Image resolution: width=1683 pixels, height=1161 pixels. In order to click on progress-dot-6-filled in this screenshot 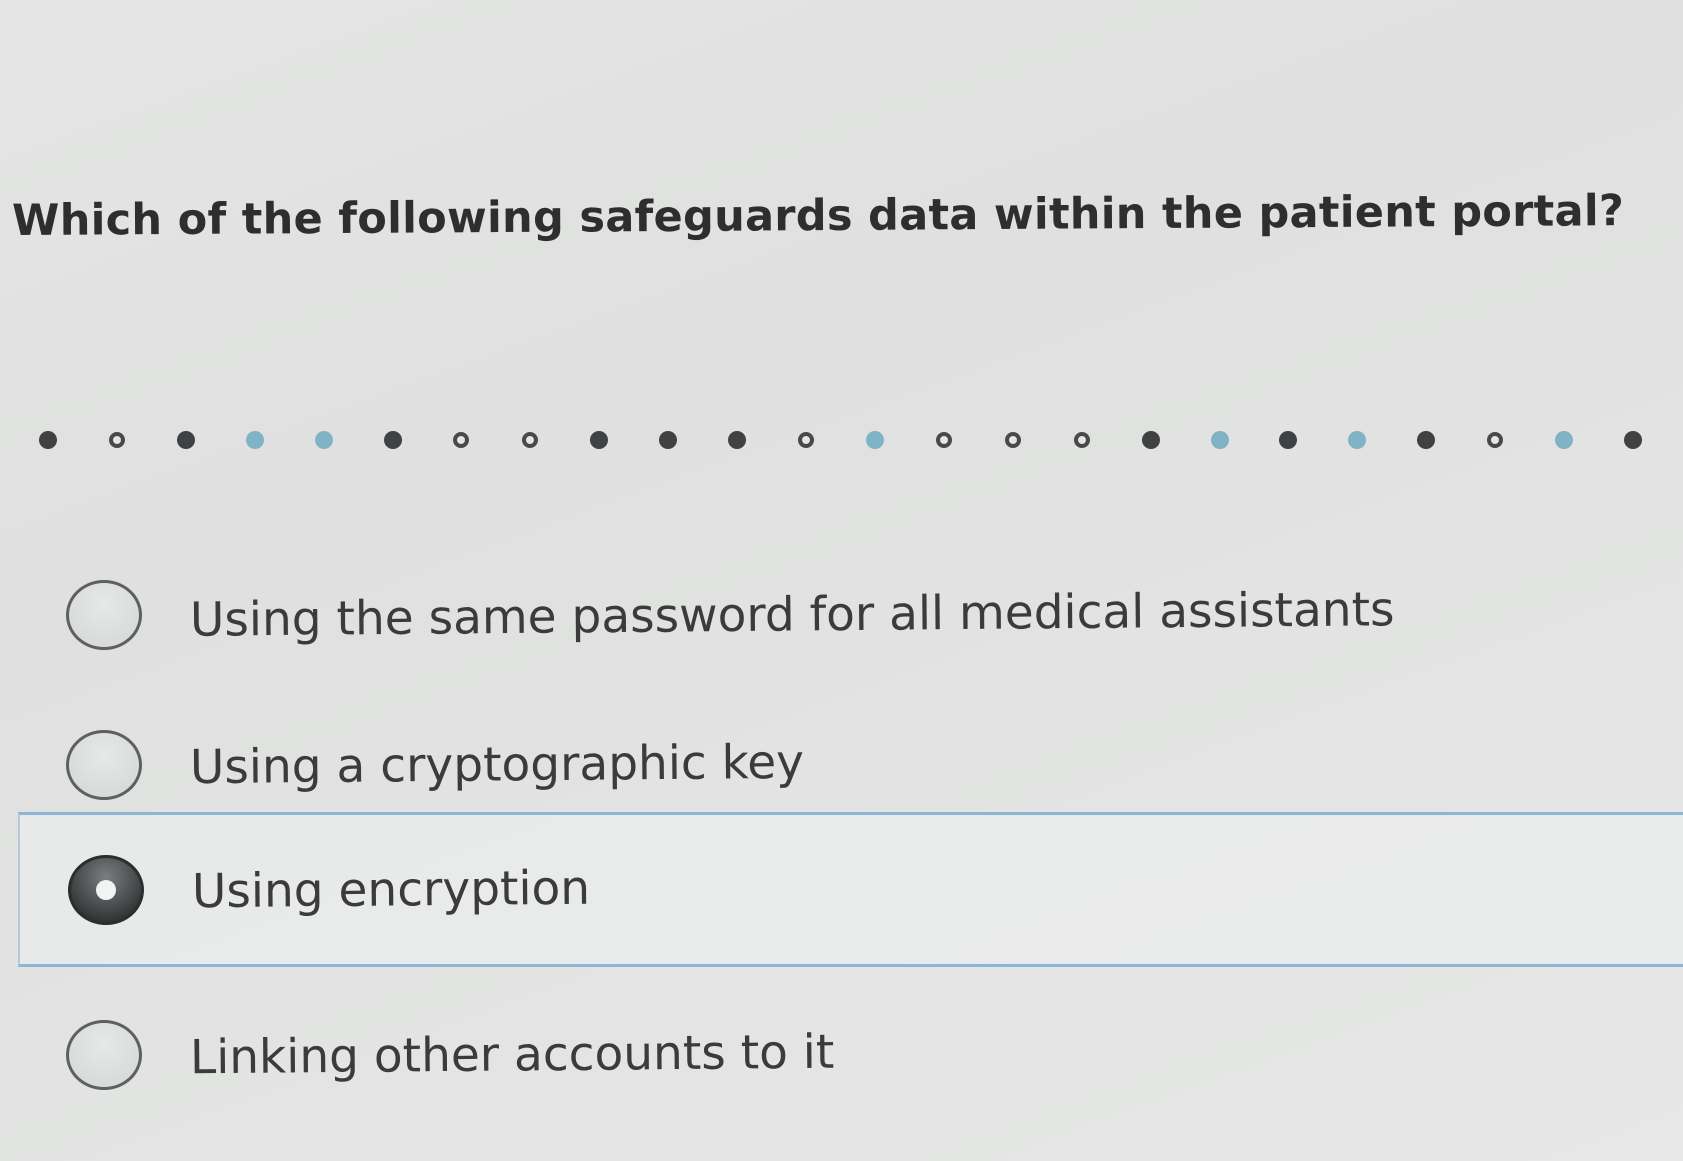, I will do `click(392, 440)`.